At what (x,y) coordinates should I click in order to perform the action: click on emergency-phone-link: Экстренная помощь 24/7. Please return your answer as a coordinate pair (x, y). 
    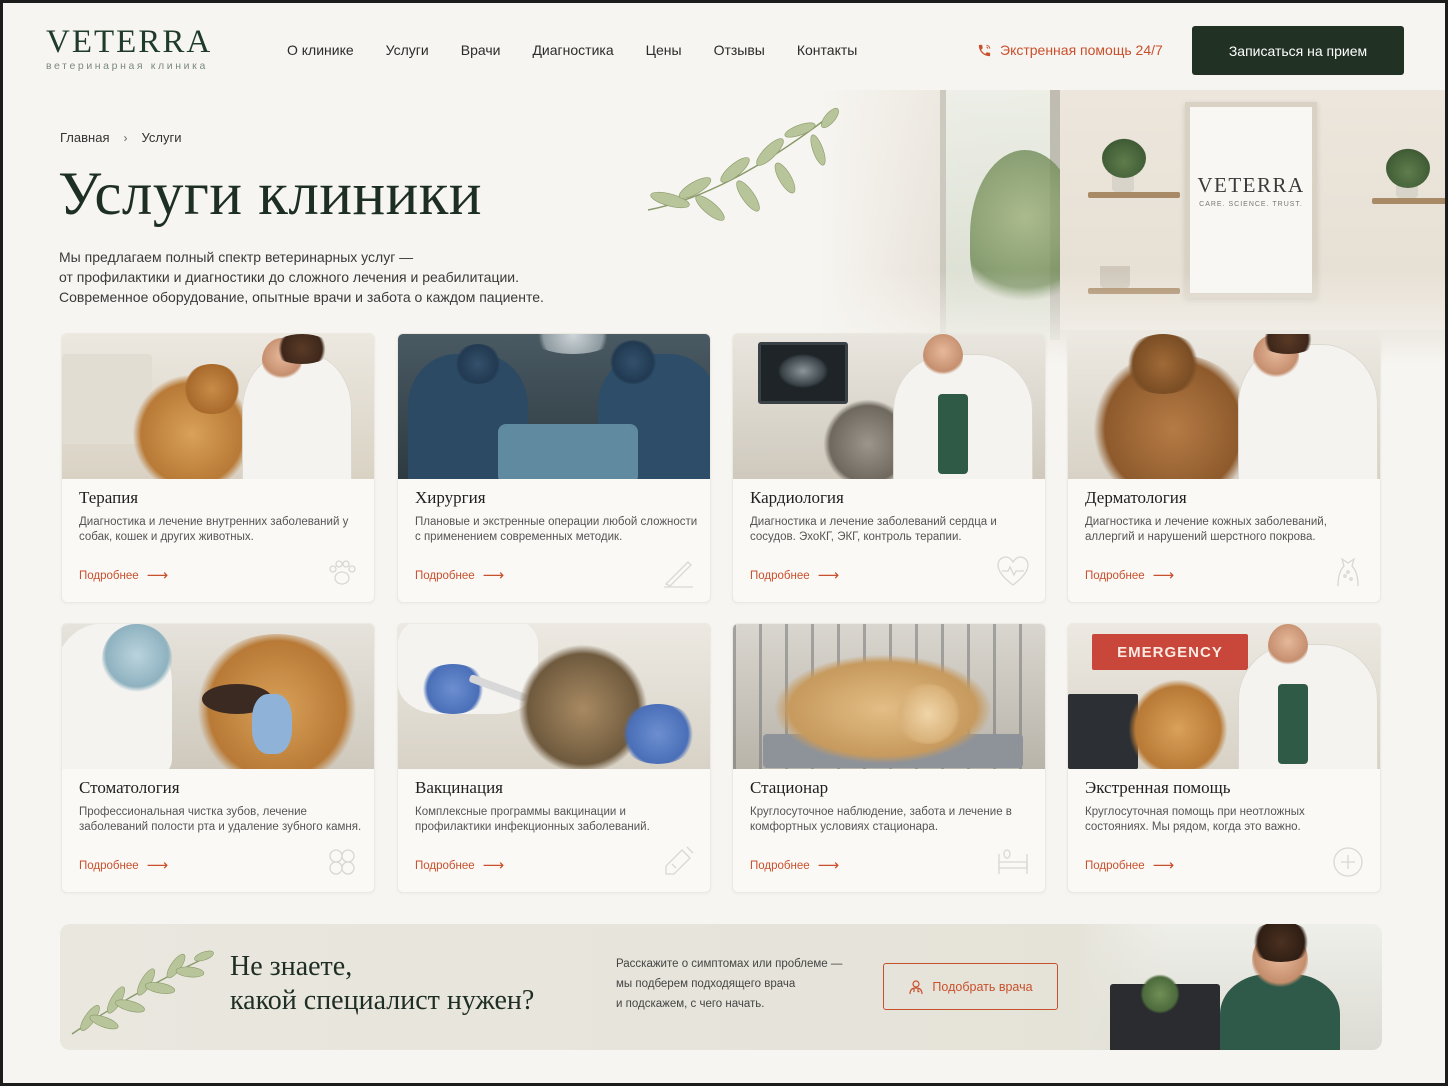
    Looking at the image, I should click on (1070, 50).